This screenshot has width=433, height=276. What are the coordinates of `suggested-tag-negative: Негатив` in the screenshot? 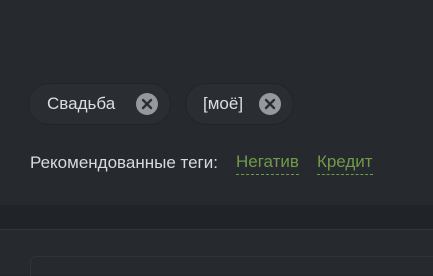 It's located at (267, 162).